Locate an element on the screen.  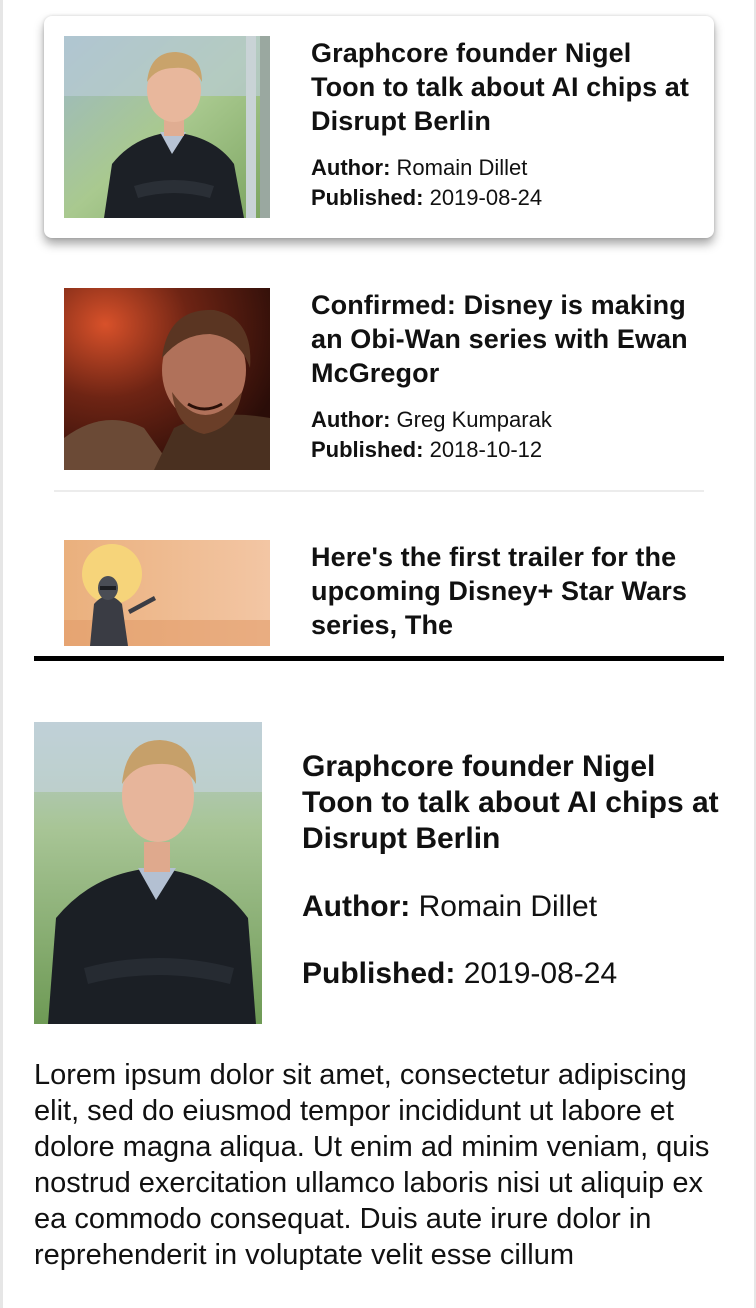
article-published-date: 2019-08-24 is located at coordinates (486, 197).